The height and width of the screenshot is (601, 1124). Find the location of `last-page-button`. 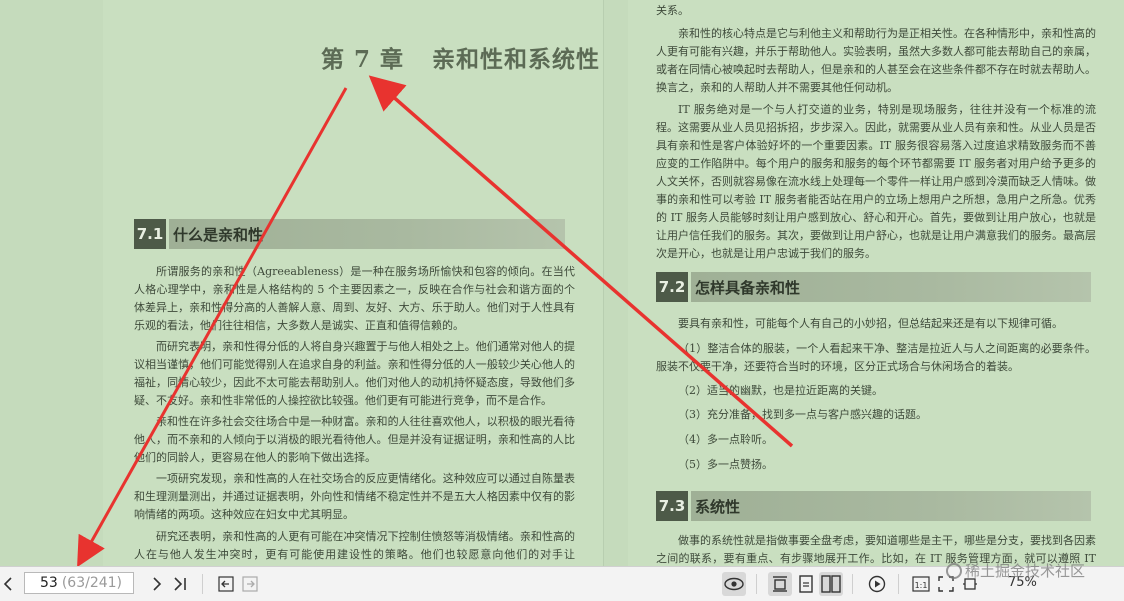

last-page-button is located at coordinates (180, 584).